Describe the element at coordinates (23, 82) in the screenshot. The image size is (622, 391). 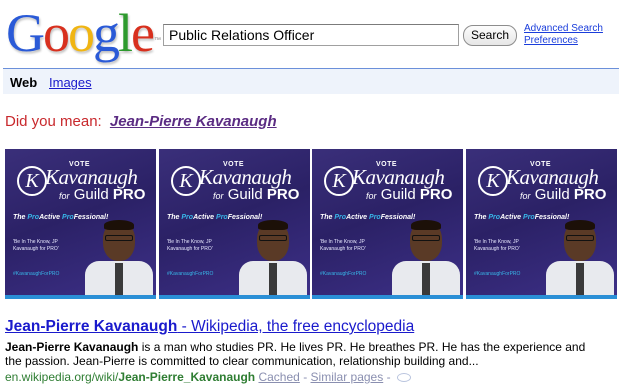
I see `tab-web: Web` at that location.